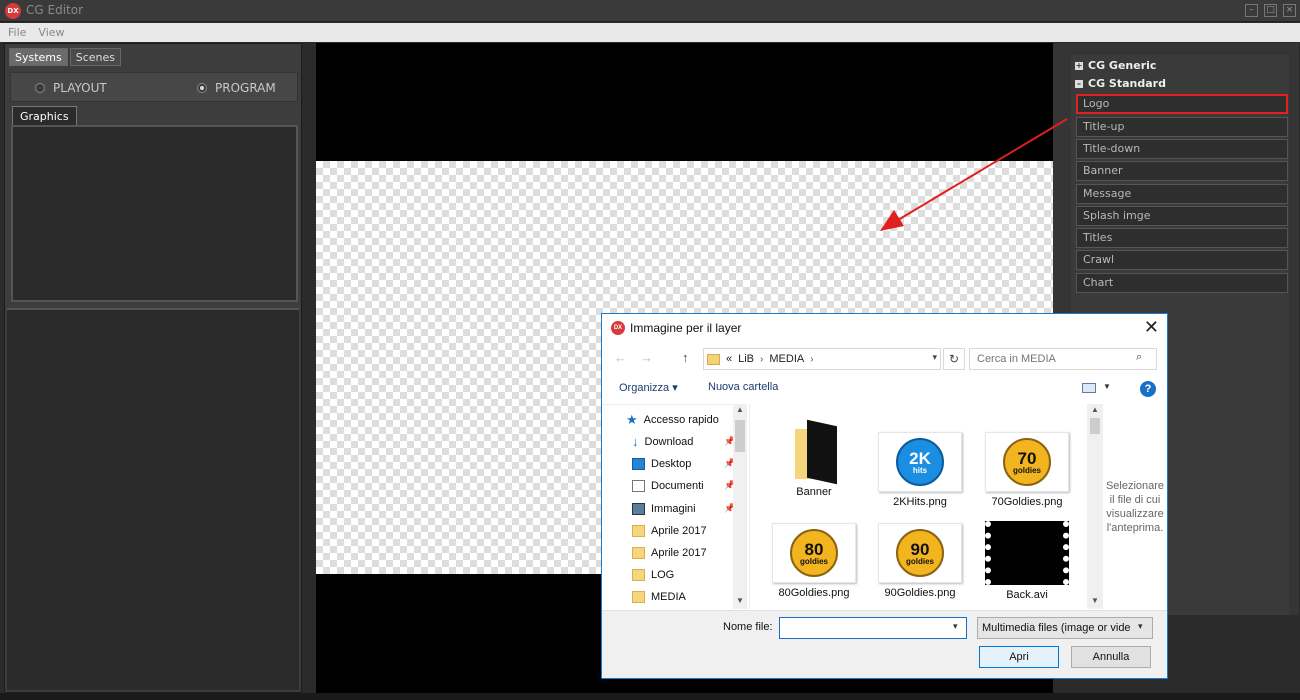 This screenshot has height=700, width=1300. What do you see at coordinates (1065, 628) in the screenshot?
I see `filetype-select: Multimedia files (image or vide` at bounding box center [1065, 628].